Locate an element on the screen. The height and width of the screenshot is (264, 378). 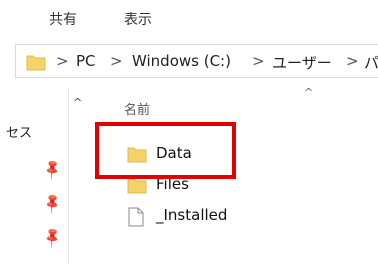
tab-view: 表示 is located at coordinates (138, 19).